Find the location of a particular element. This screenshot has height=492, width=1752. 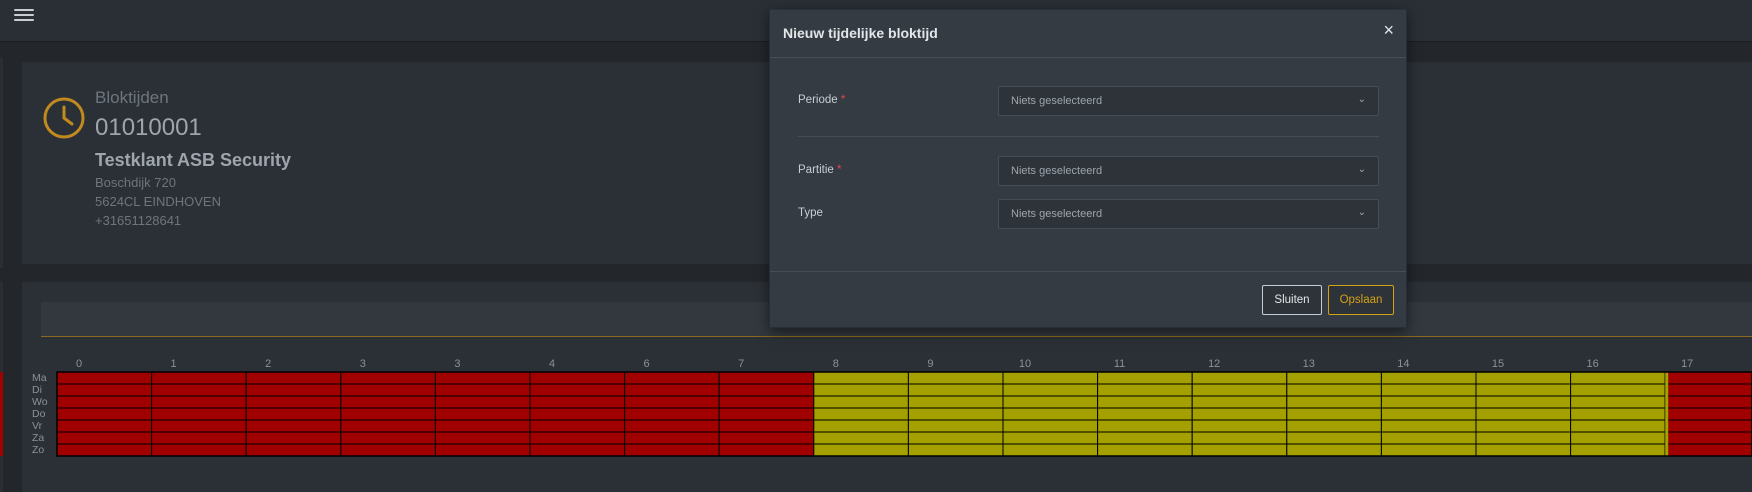

periode-select: Niets geselecteerd ⌄ is located at coordinates (1188, 101).